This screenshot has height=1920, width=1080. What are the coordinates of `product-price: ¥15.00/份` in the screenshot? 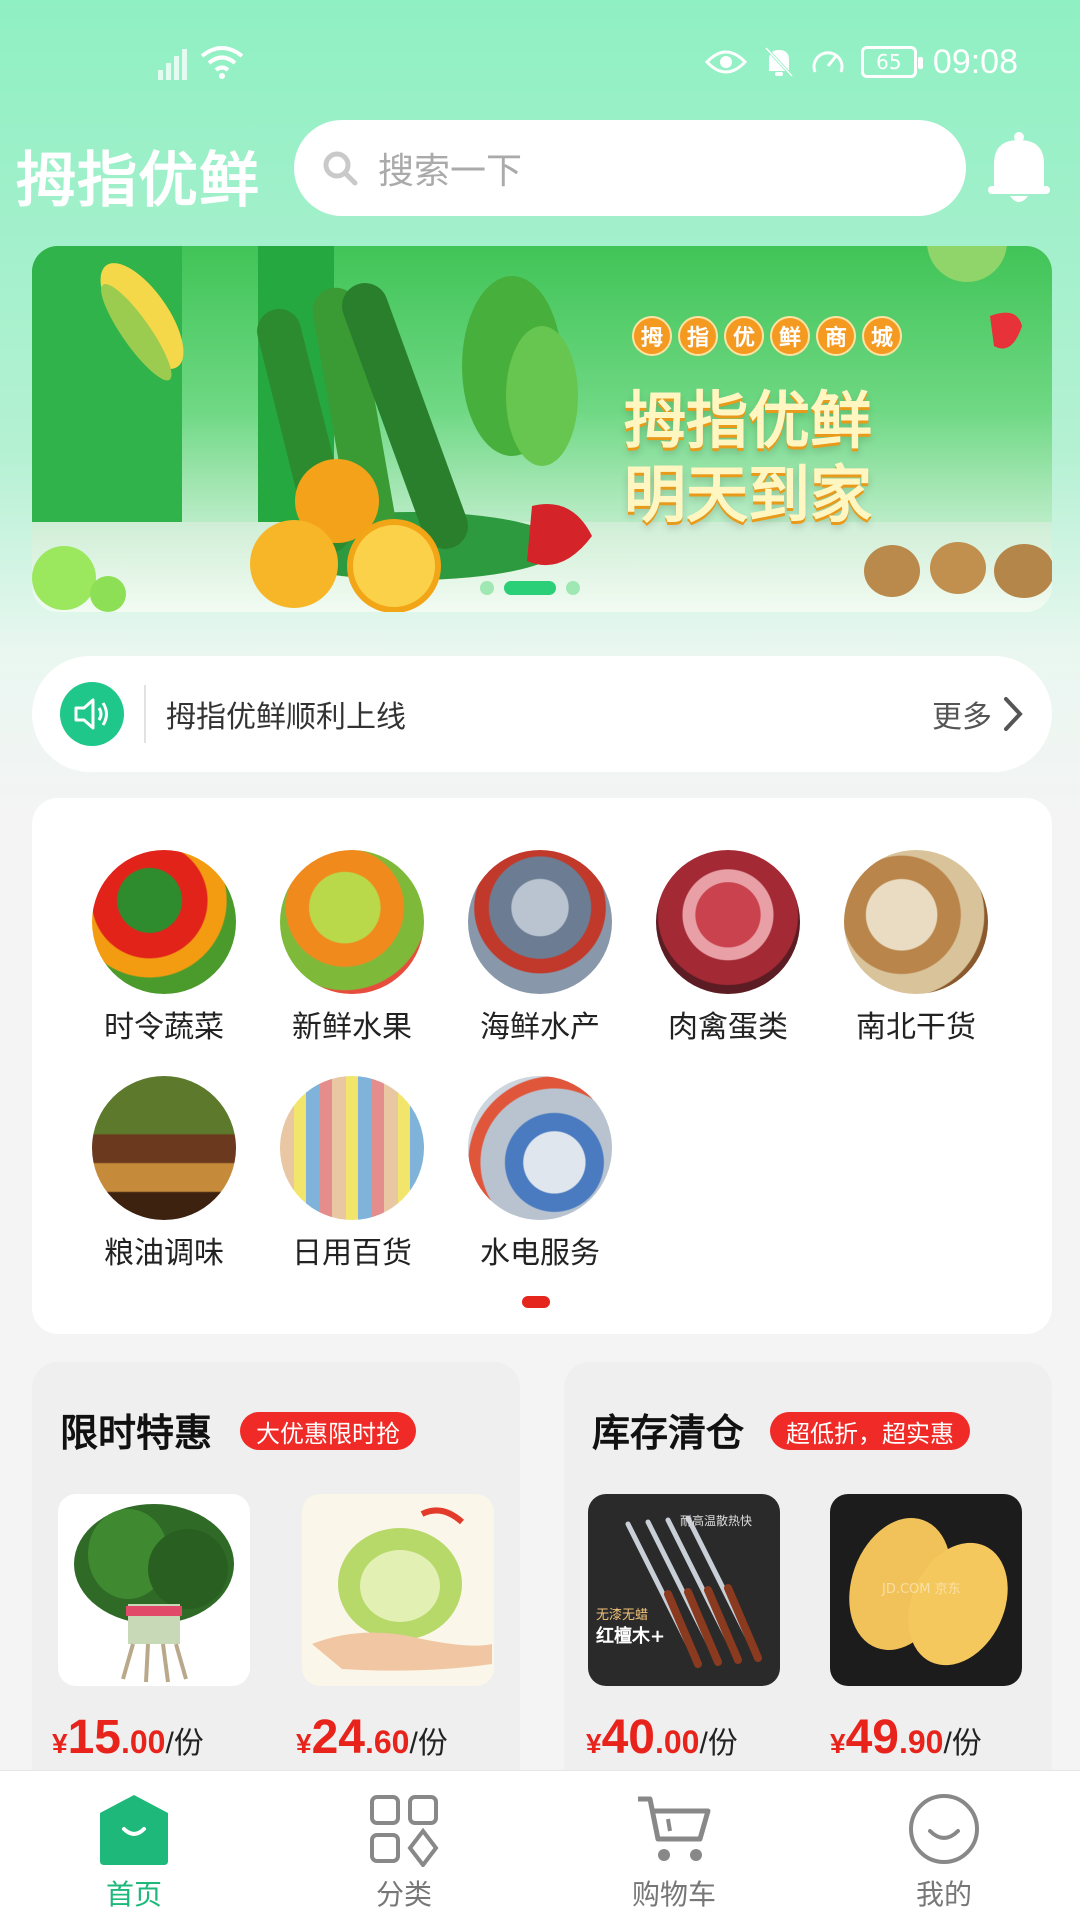 It's located at (128, 1737).